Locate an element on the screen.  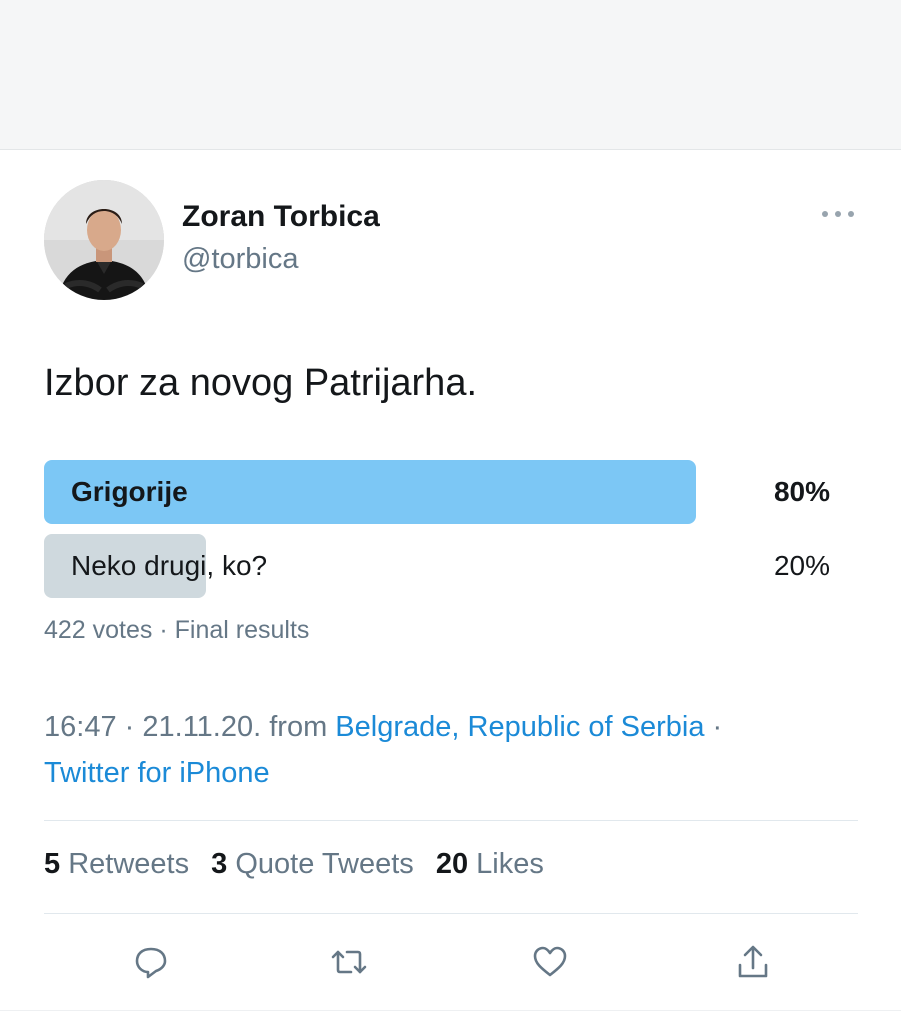
tweet-date: 21.11.20. is located at coordinates (202, 727).